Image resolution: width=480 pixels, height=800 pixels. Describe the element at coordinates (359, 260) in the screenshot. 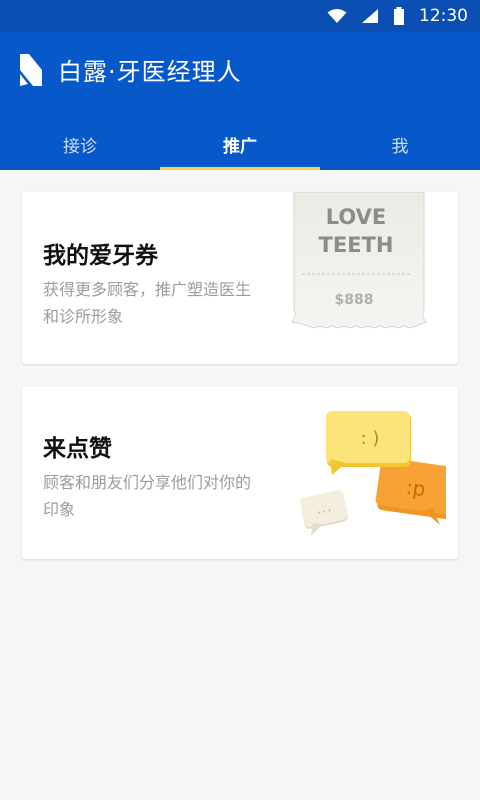

I see `love-teeth-ticket-illustration: LOVE TEETH $888` at that location.